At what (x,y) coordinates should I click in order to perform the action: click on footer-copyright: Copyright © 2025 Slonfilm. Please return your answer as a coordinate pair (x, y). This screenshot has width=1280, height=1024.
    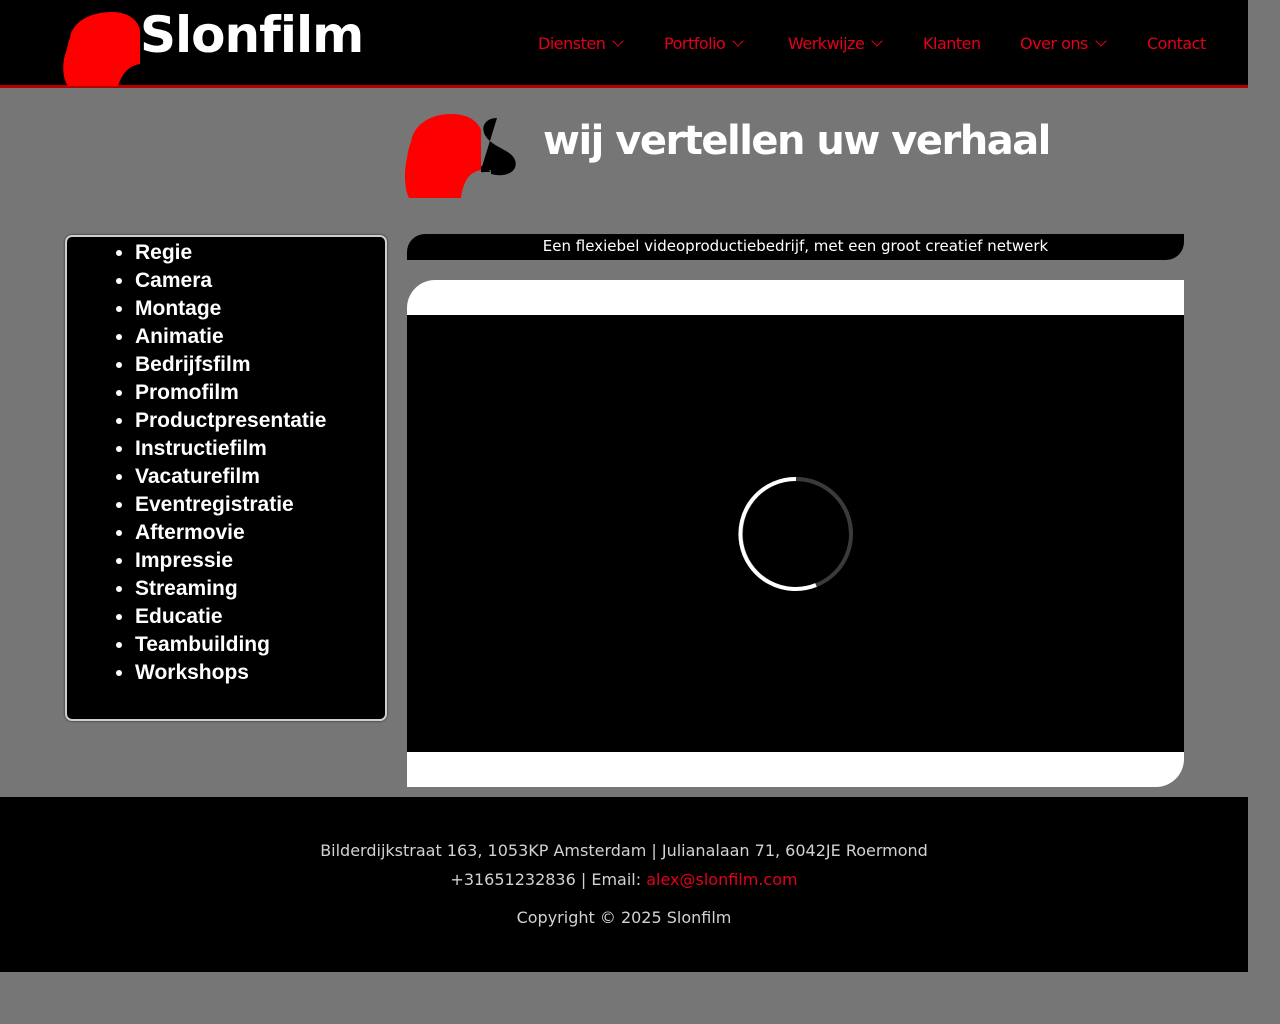
    Looking at the image, I should click on (624, 917).